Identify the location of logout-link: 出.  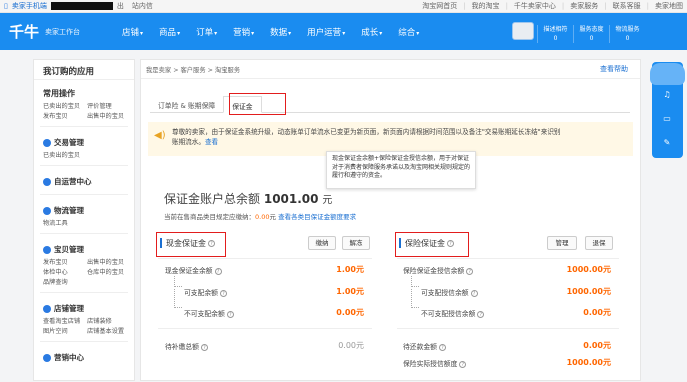
(120, 6).